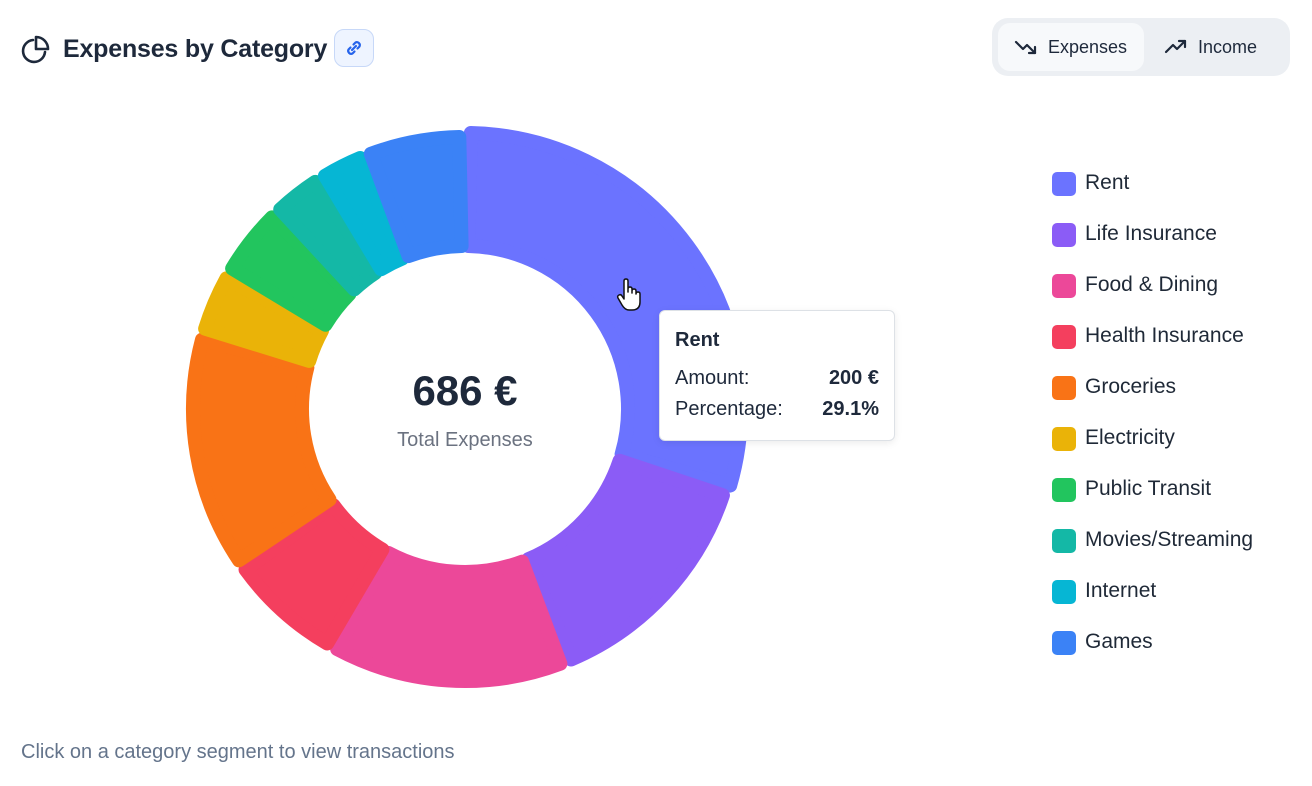 The height and width of the screenshot is (786, 1312). What do you see at coordinates (1025, 47) in the screenshot?
I see `trending-down-icon` at bounding box center [1025, 47].